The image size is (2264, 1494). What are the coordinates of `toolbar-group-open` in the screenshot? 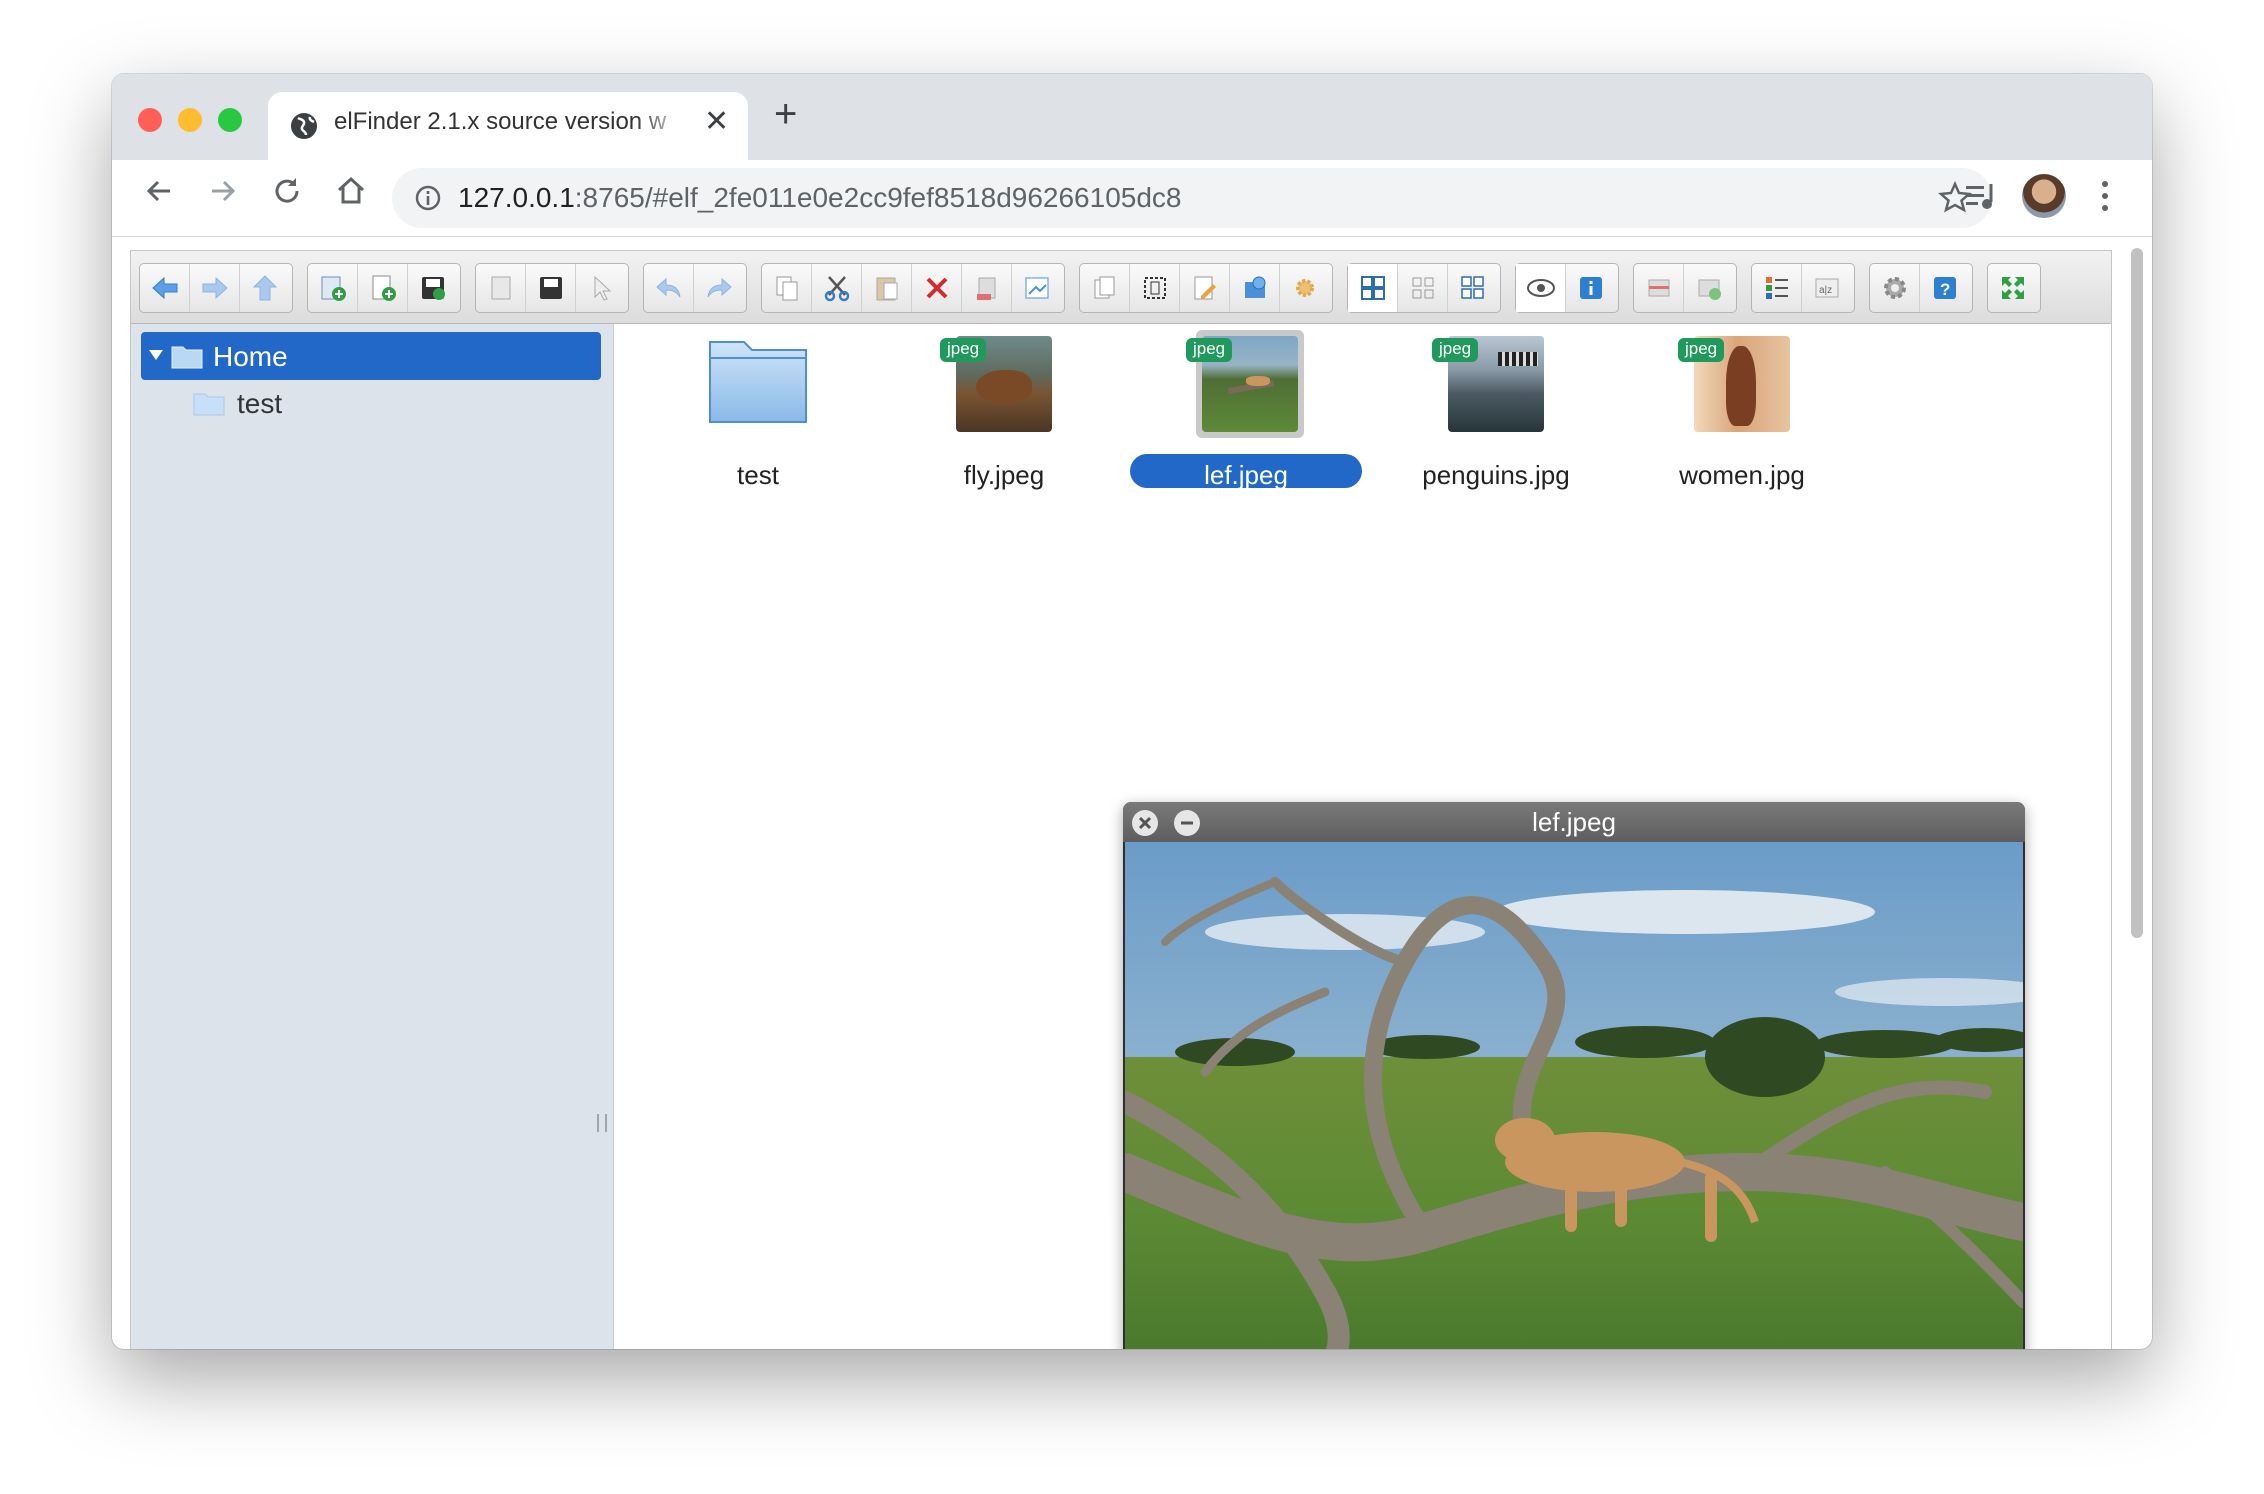 It's located at (552, 288).